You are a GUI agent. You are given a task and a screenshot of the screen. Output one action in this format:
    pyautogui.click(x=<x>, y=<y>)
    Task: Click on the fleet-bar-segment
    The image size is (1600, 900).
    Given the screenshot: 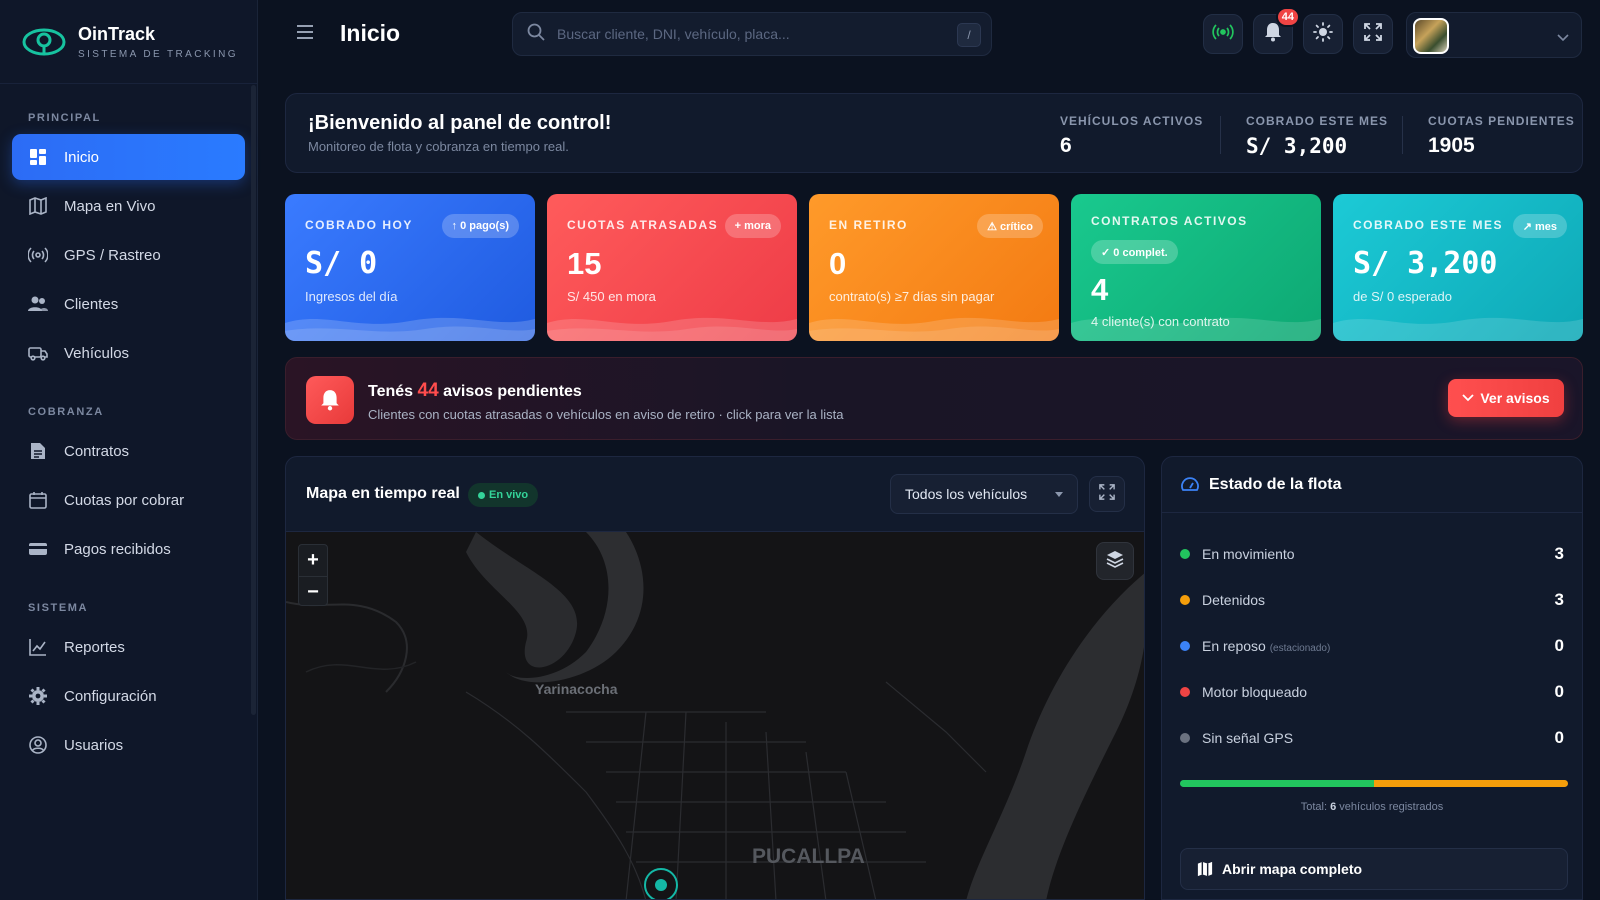 What is the action you would take?
    pyautogui.click(x=1277, y=783)
    